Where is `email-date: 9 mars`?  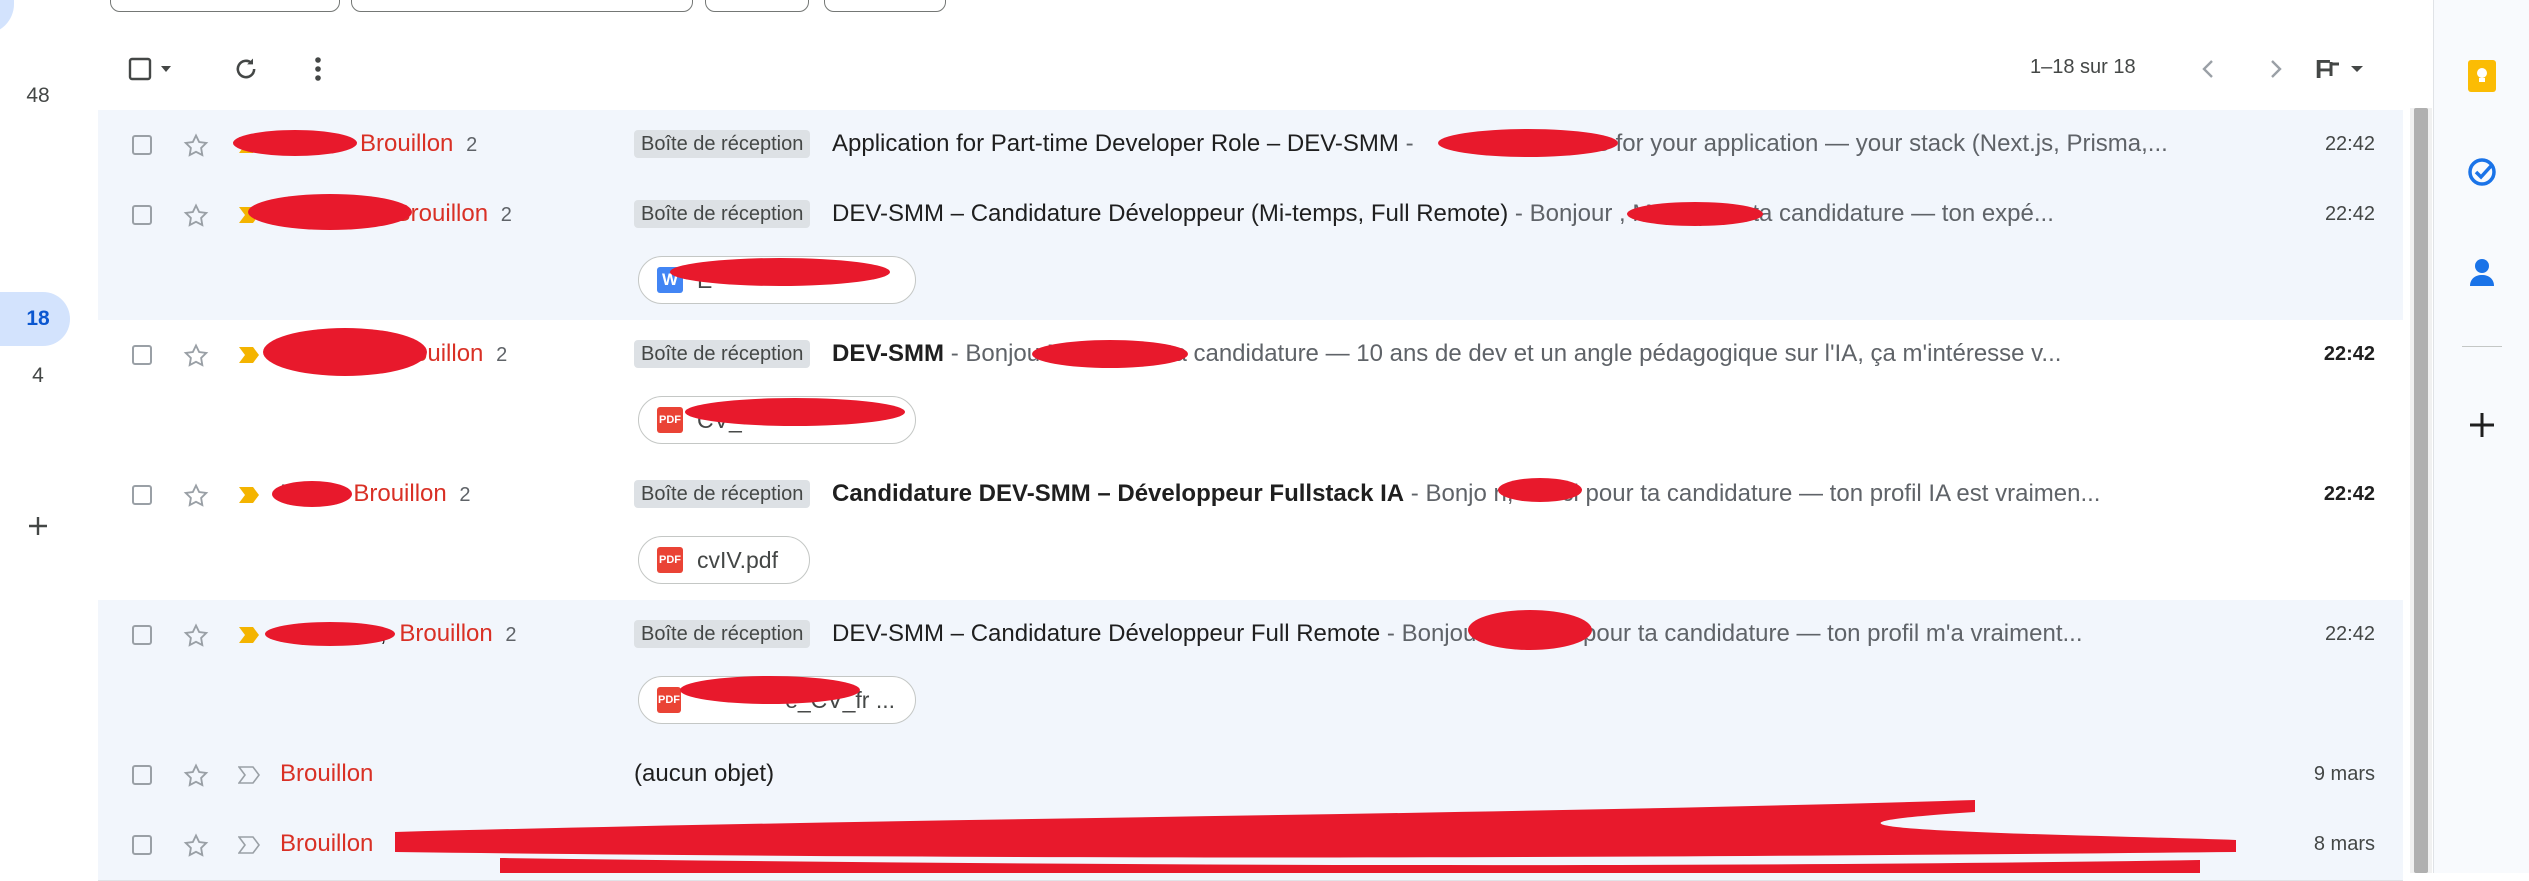 email-date: 9 mars is located at coordinates (2344, 774).